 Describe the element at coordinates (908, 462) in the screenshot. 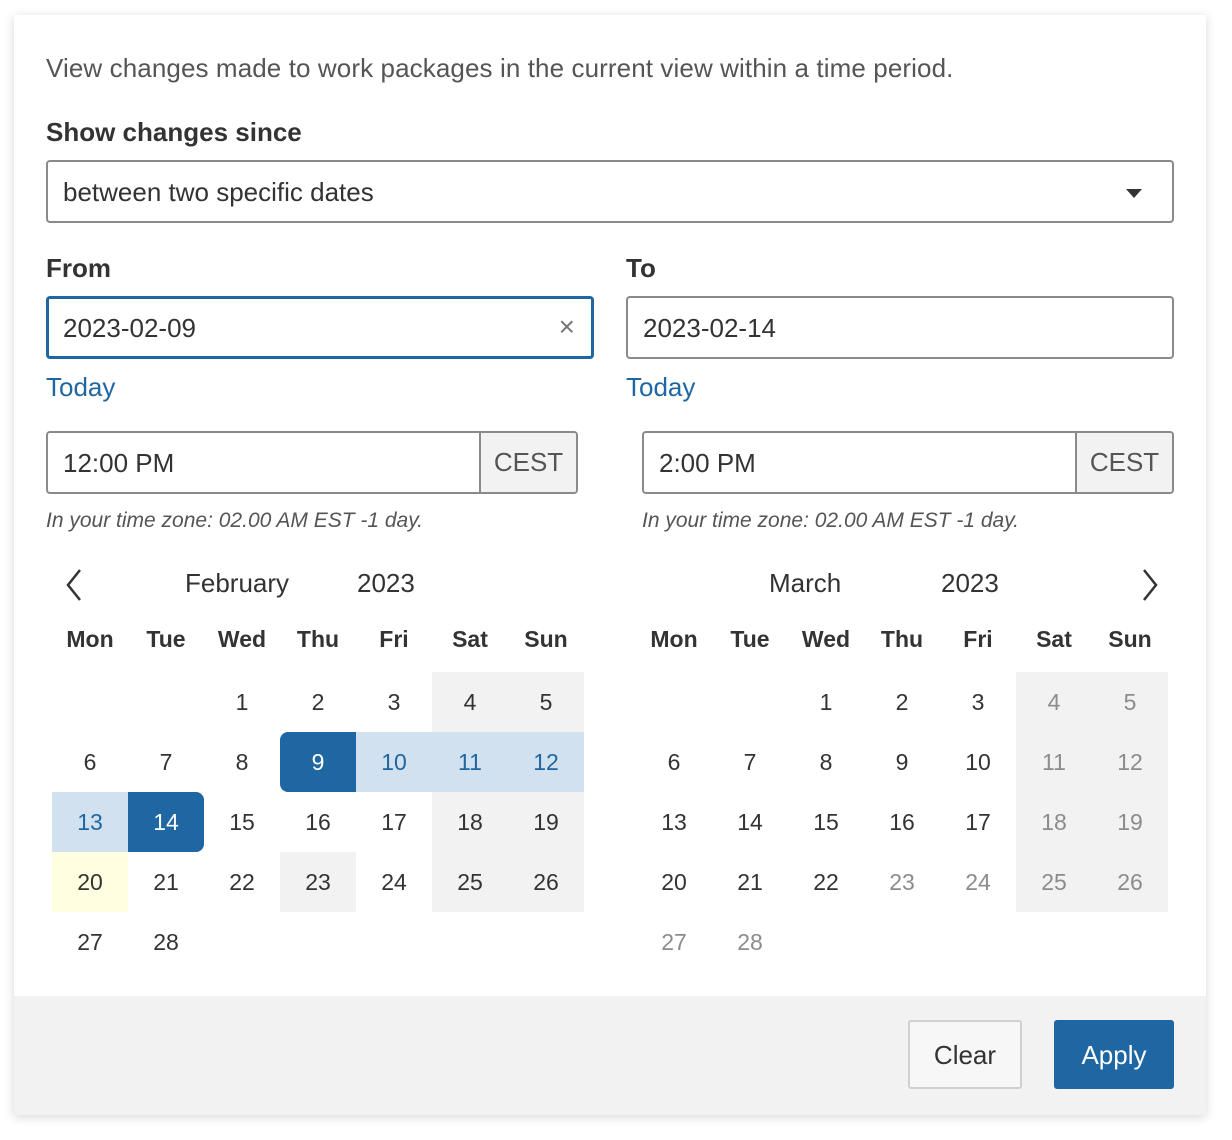

I see `to-time-input: 2:00 PM CEST` at that location.